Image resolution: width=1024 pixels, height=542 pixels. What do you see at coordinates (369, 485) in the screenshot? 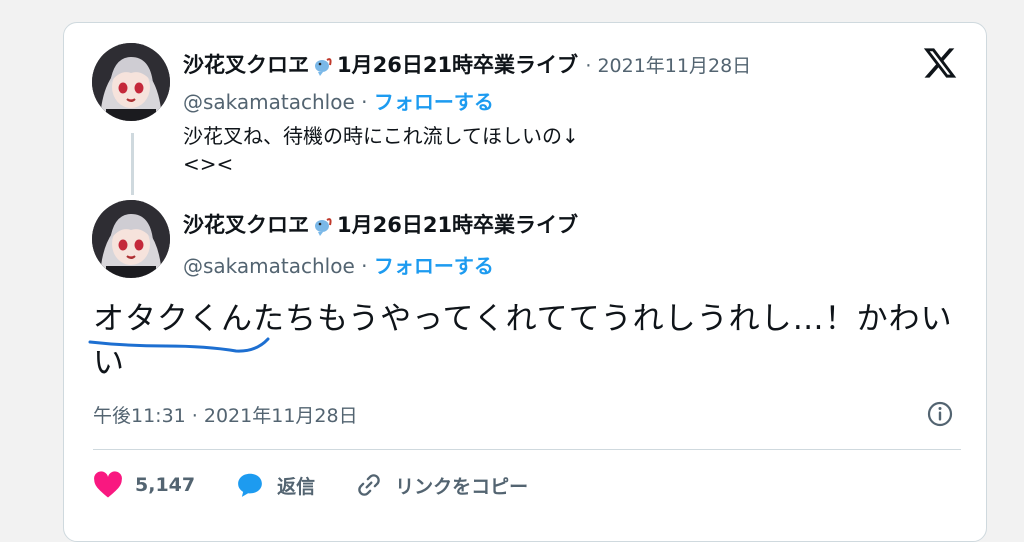
I see `link-icon` at bounding box center [369, 485].